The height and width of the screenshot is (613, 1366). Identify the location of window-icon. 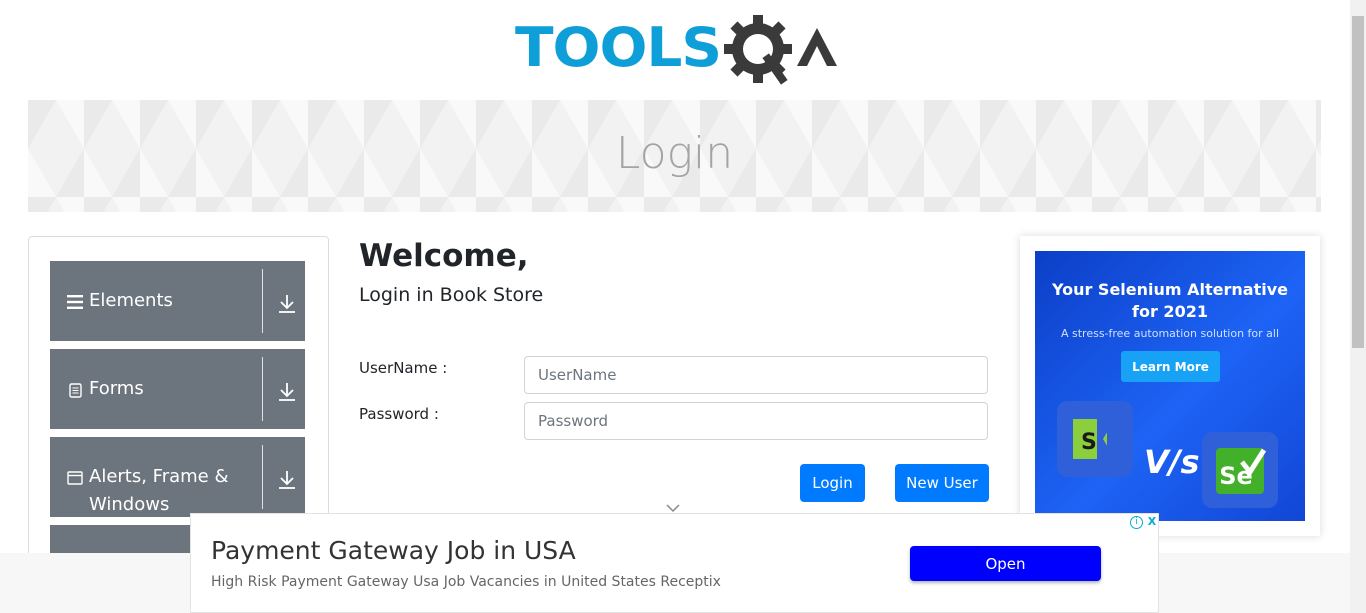
(75, 478).